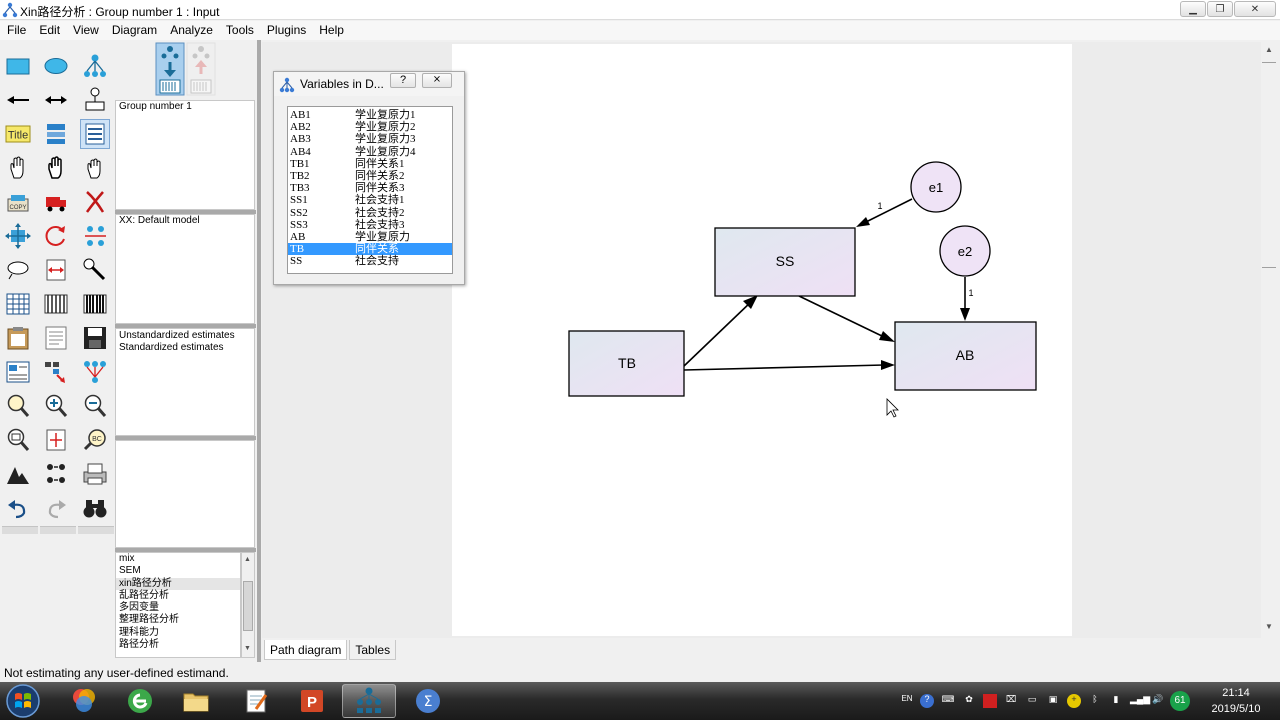  What do you see at coordinates (95, 236) in the screenshot?
I see `reflect-indicators-button` at bounding box center [95, 236].